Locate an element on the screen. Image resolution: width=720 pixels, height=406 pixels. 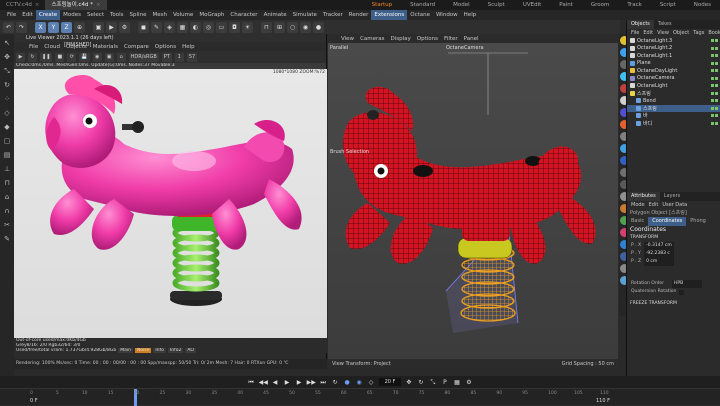
viewport-menu-cameras: Cameras is located at coordinates (372, 39).